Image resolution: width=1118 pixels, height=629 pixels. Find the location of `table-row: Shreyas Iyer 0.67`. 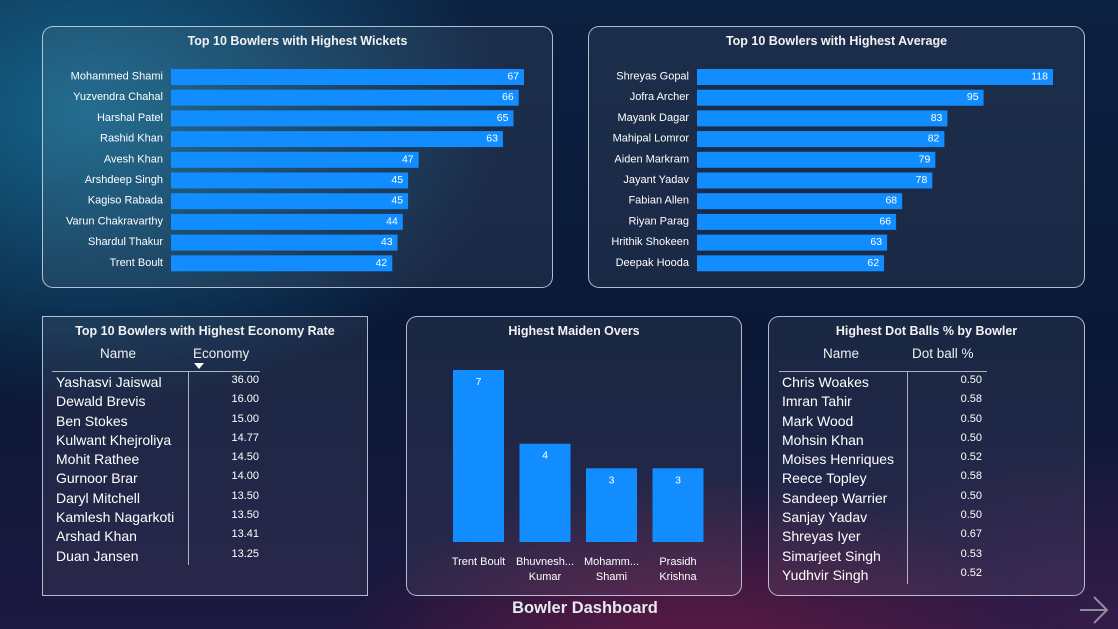

table-row: Shreyas Iyer 0.67 is located at coordinates (882, 537).